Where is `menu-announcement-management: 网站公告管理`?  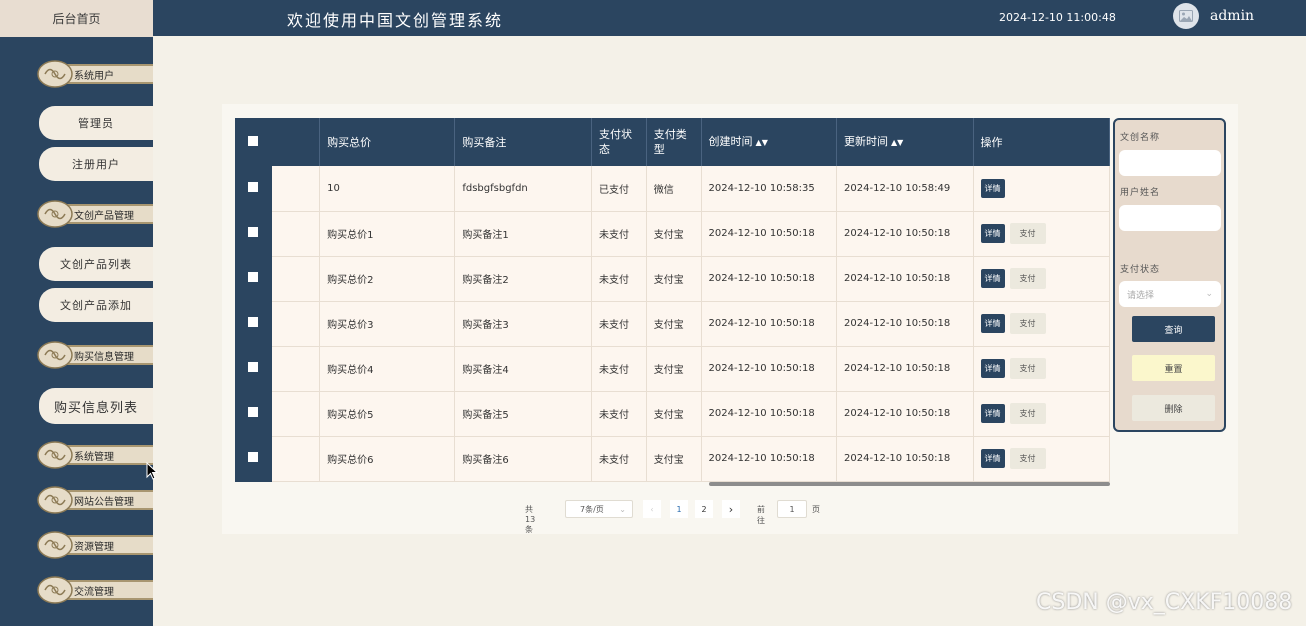 menu-announcement-management: 网站公告管理 is located at coordinates (94, 500).